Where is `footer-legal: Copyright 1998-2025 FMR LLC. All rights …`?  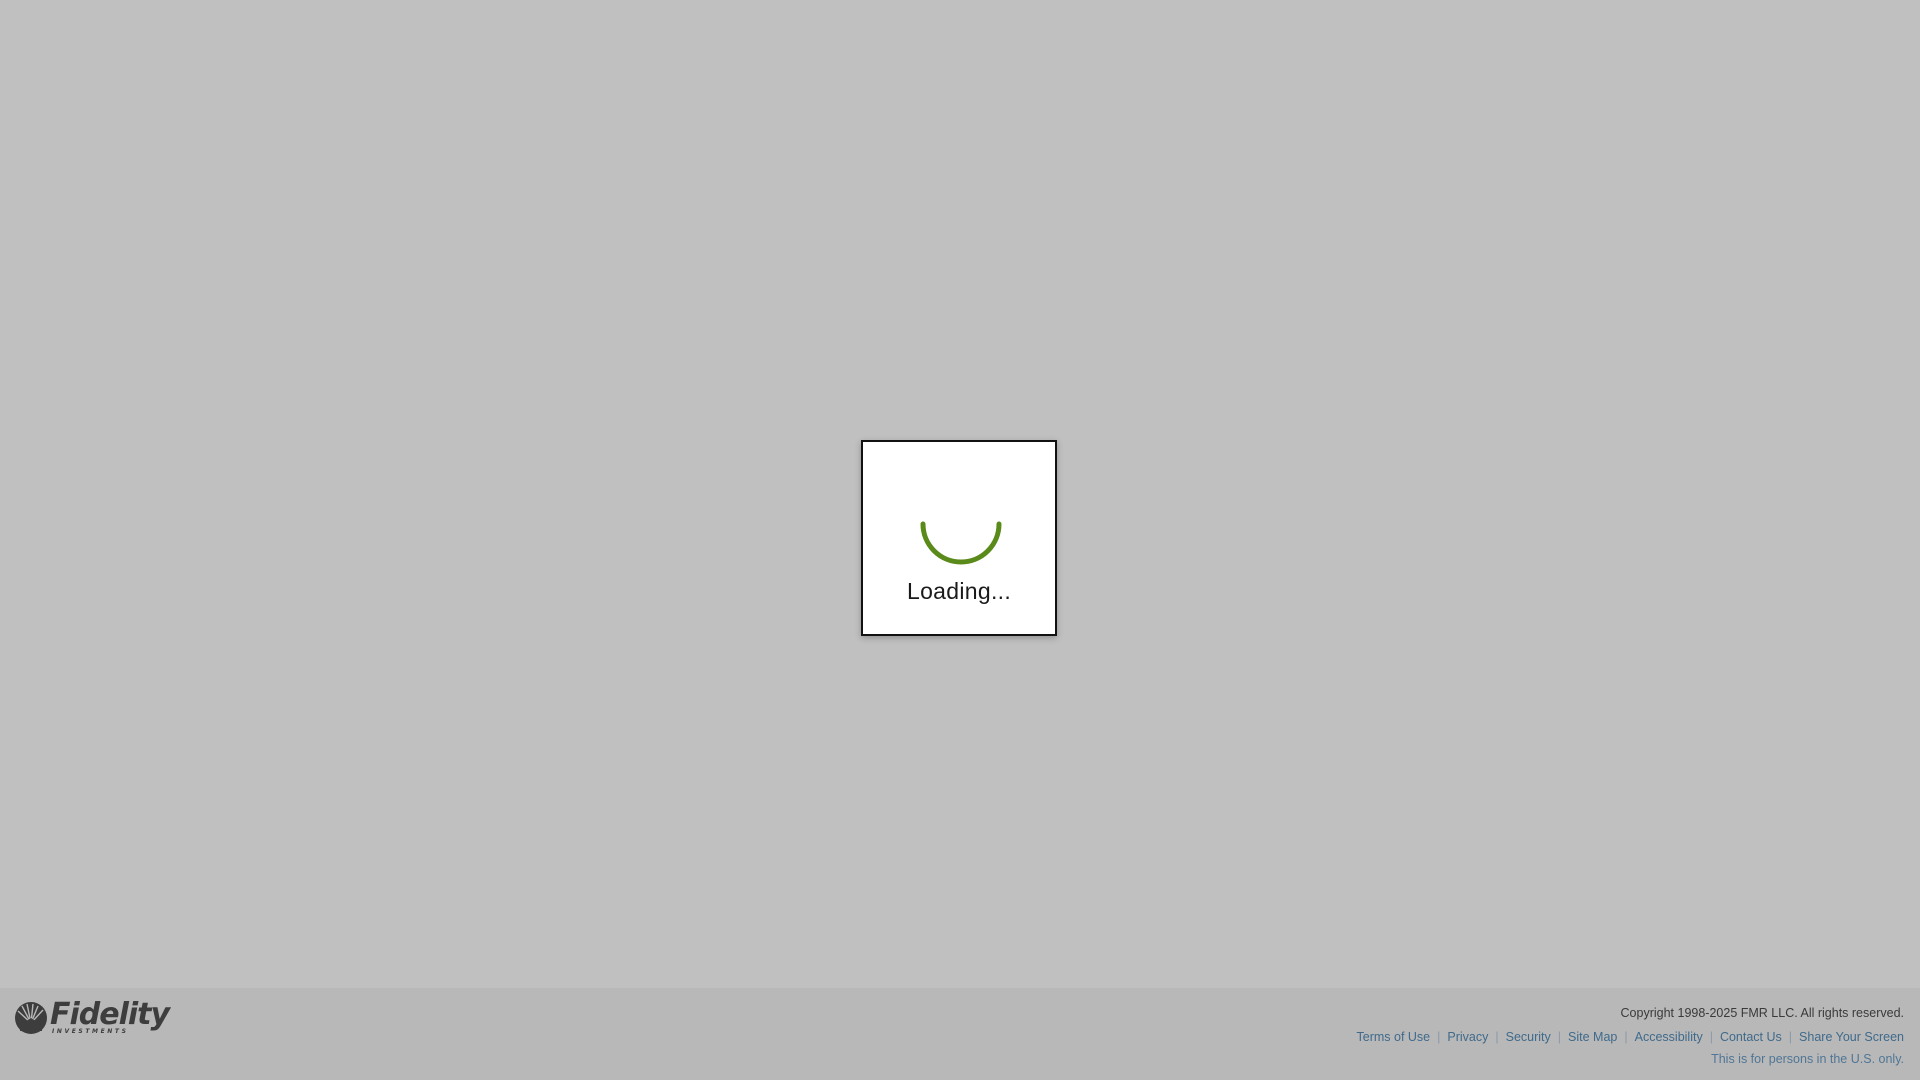 footer-legal: Copyright 1998-2025 FMR LLC. All rights … is located at coordinates (1631, 1037).